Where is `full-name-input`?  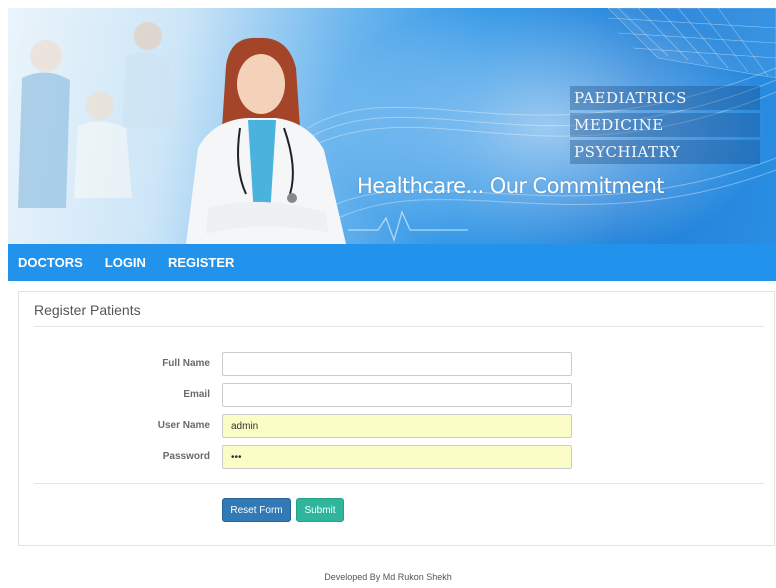
full-name-input is located at coordinates (397, 364).